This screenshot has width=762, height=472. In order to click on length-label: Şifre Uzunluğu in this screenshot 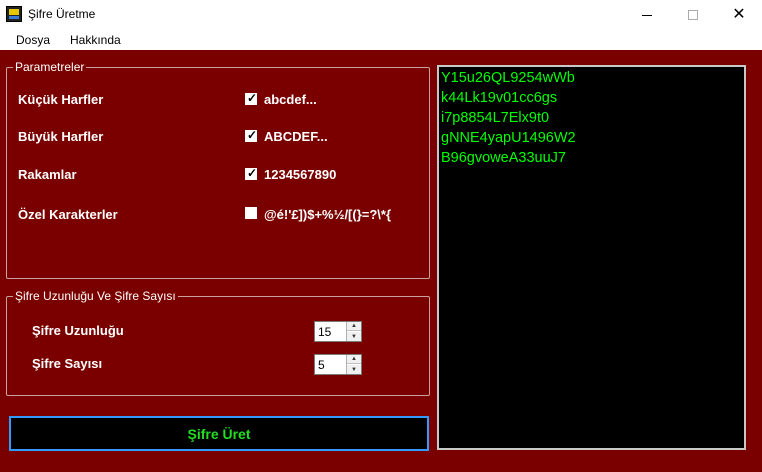, I will do `click(78, 330)`.